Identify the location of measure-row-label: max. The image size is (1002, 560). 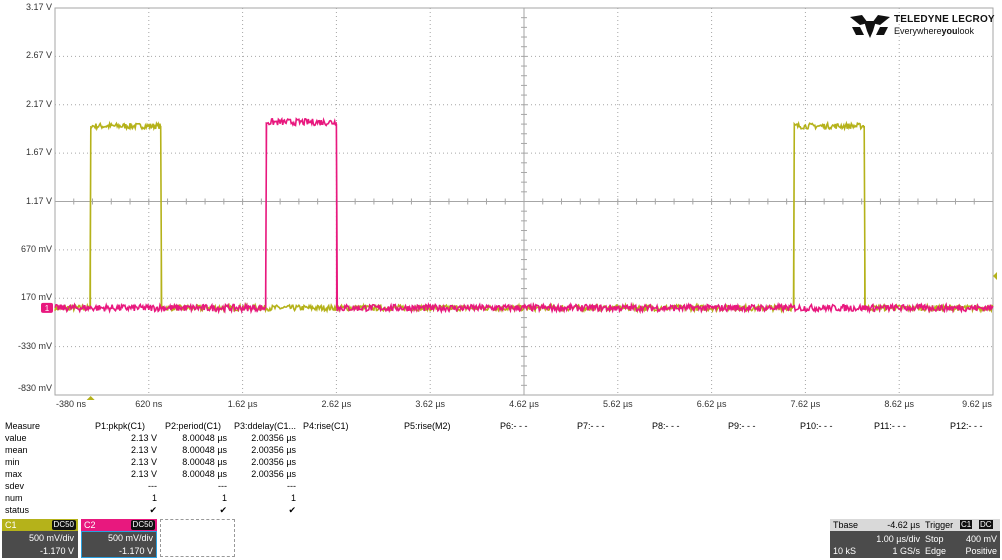
(14, 474).